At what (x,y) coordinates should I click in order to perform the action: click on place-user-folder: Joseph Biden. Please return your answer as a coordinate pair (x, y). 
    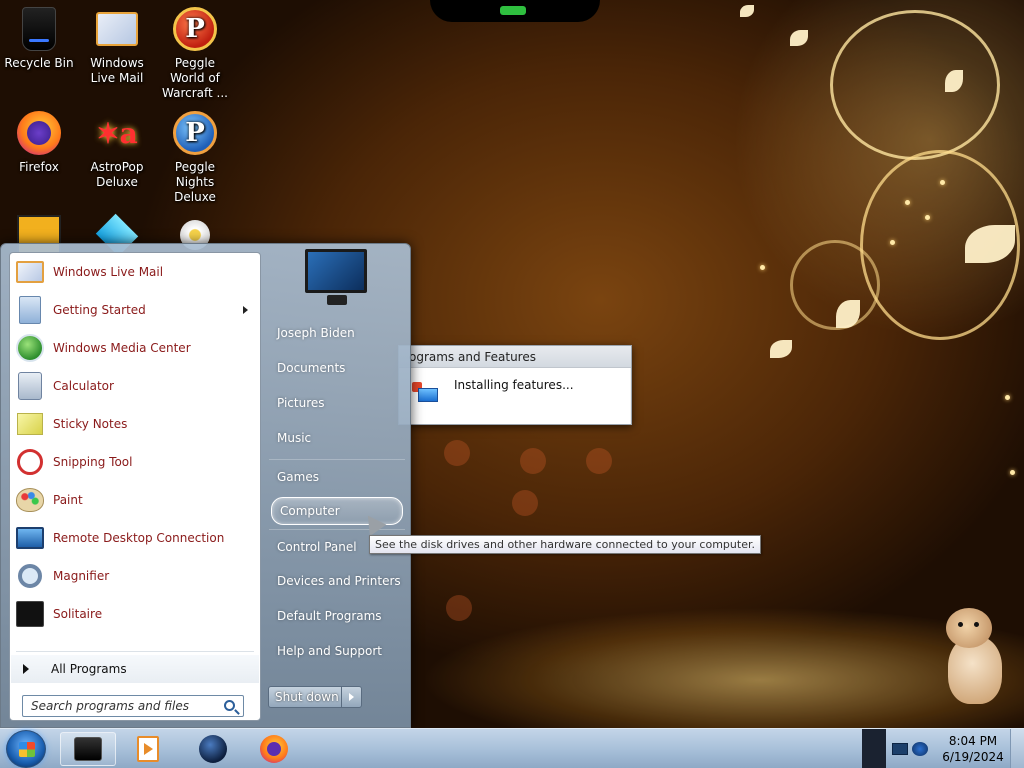
    Looking at the image, I should click on (337, 333).